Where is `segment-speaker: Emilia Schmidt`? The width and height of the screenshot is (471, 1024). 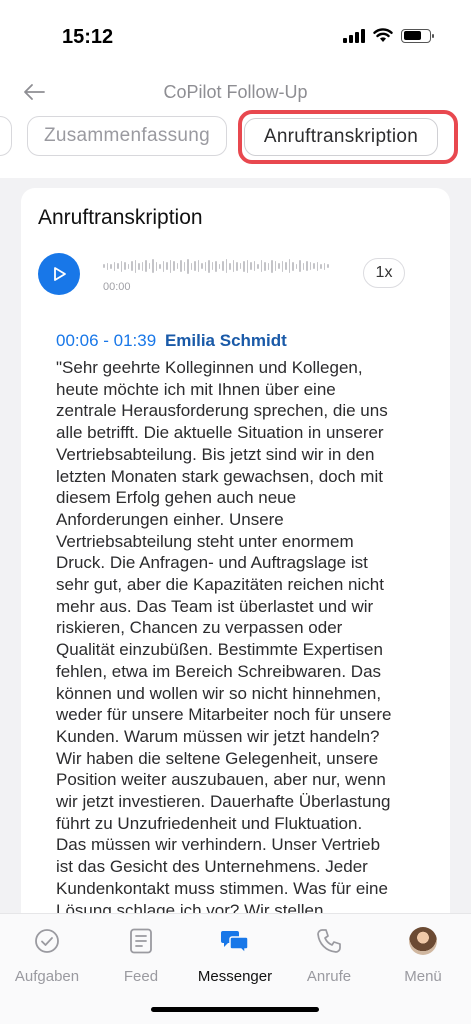
segment-speaker: Emilia Schmidt is located at coordinates (225, 340).